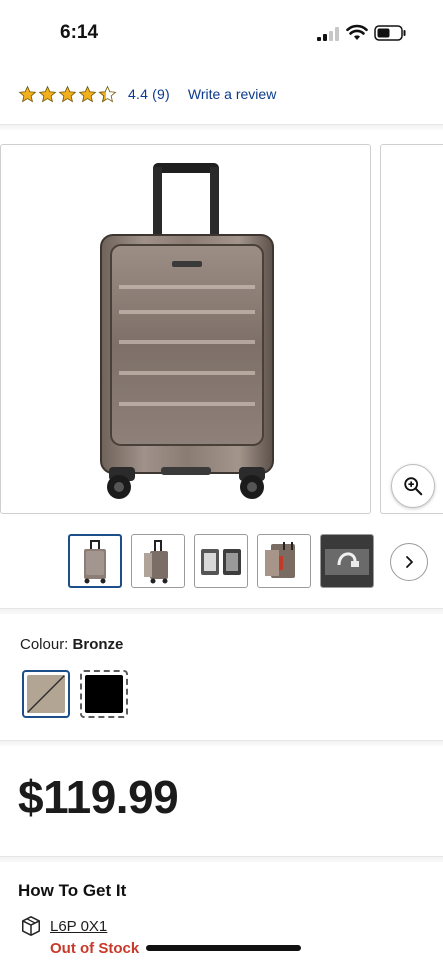 The height and width of the screenshot is (960, 443). What do you see at coordinates (390, 33) in the screenshot?
I see `battery-icon` at bounding box center [390, 33].